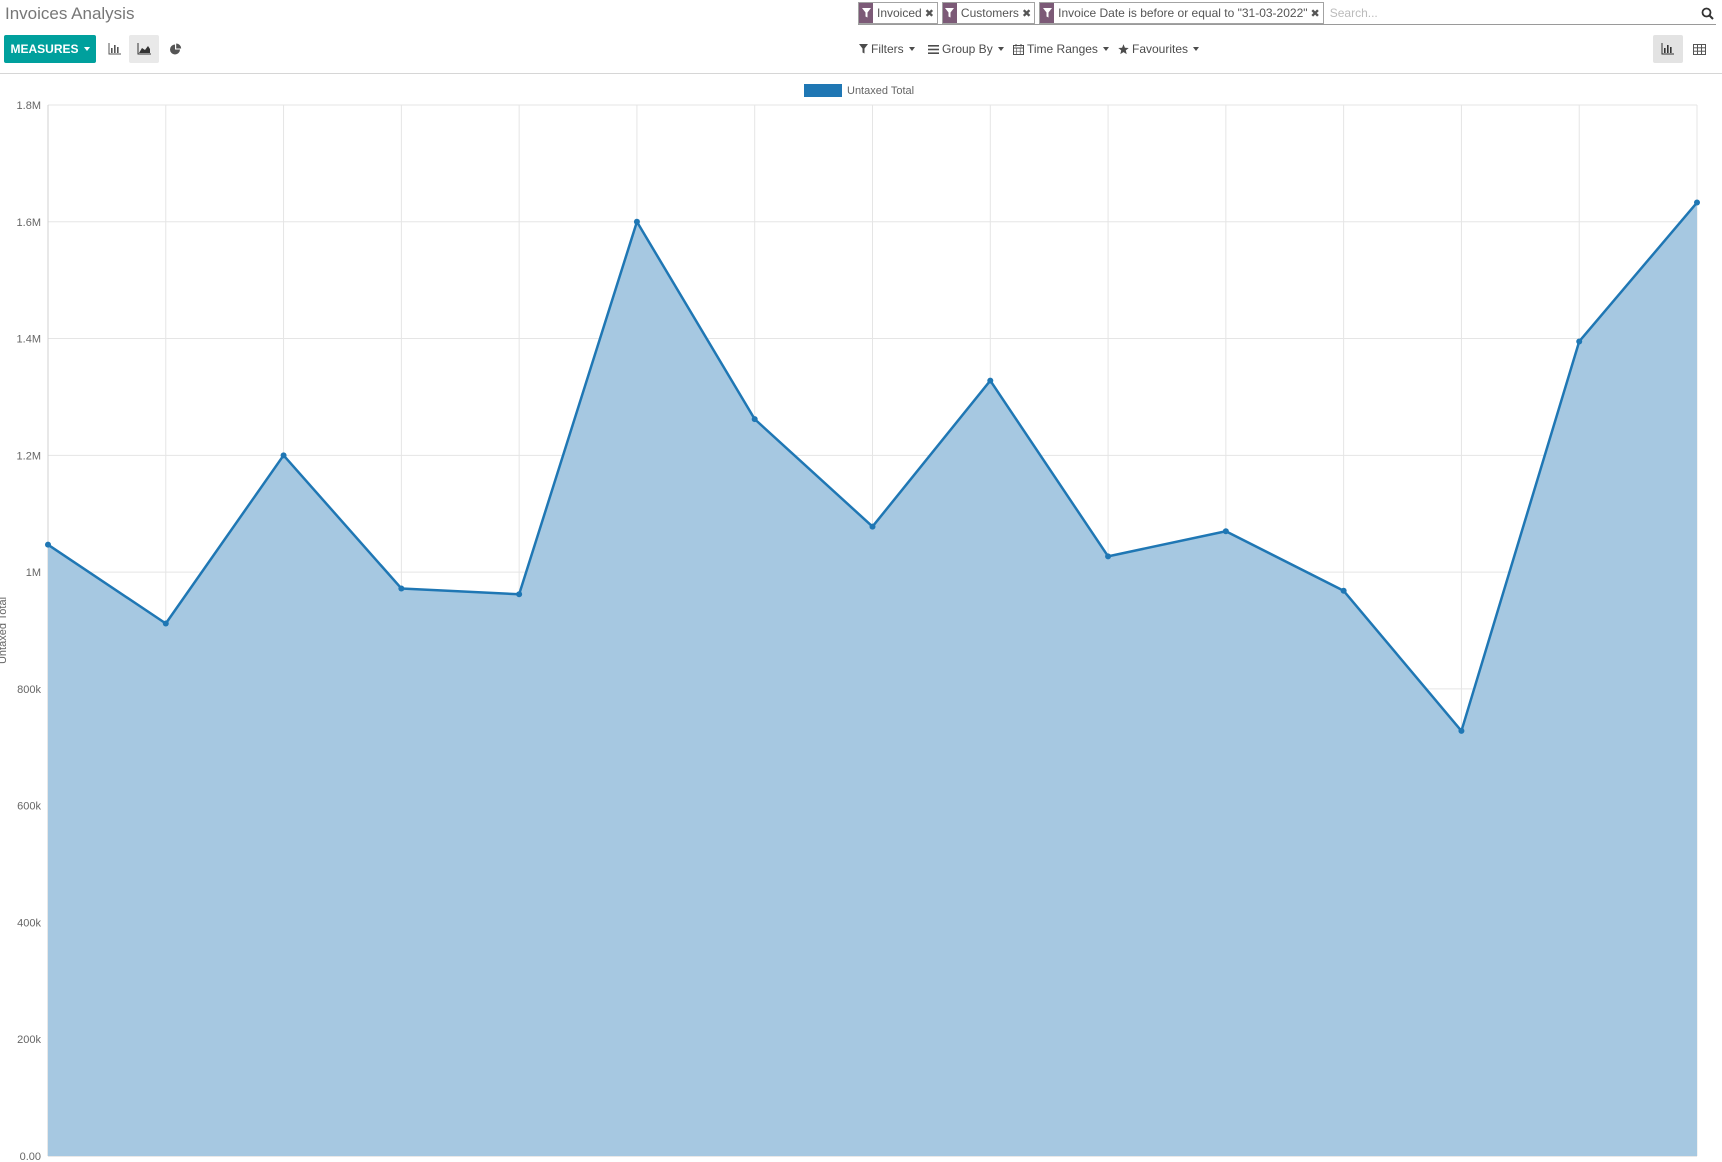 The image size is (1722, 1162). What do you see at coordinates (4, 630) in the screenshot?
I see `y-axis-label: Untaxed Total` at bounding box center [4, 630].